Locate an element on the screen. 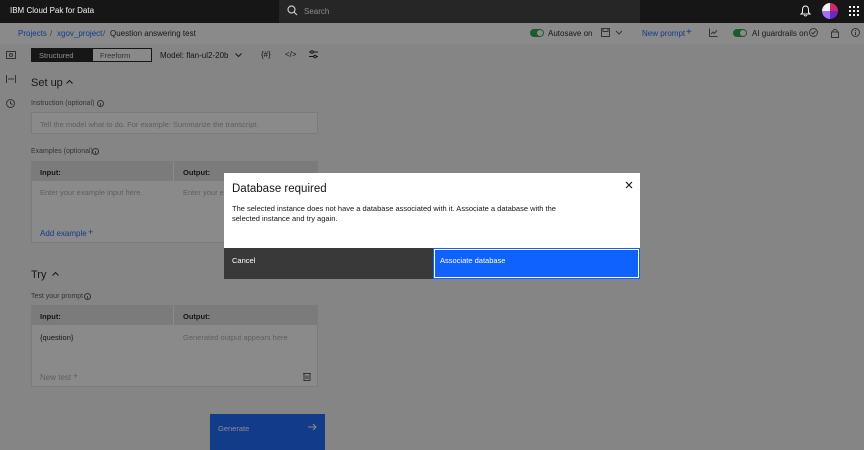  bell-icon is located at coordinates (805, 11).